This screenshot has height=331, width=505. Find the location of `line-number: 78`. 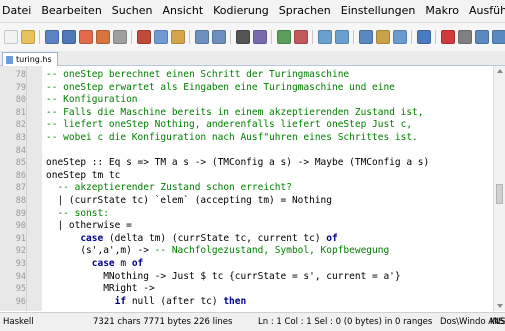

line-number: 78 is located at coordinates (20, 75).